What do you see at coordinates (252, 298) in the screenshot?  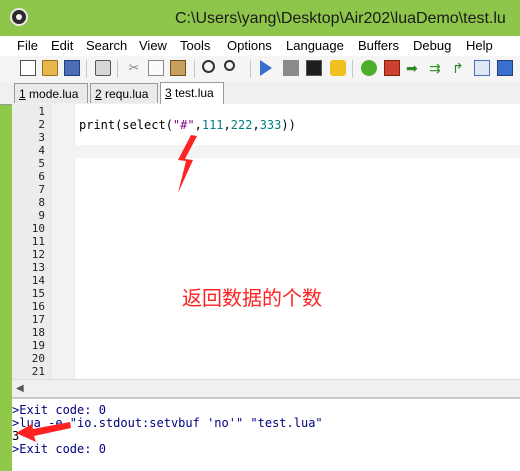 I see `annotation-label: 返回数据的个数` at bounding box center [252, 298].